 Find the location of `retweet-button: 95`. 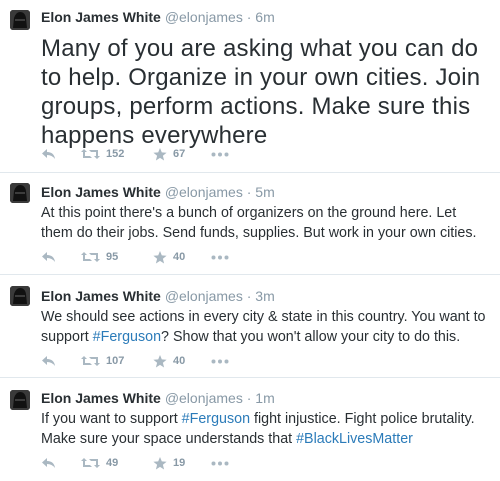

retweet-button: 95 is located at coordinates (117, 257).